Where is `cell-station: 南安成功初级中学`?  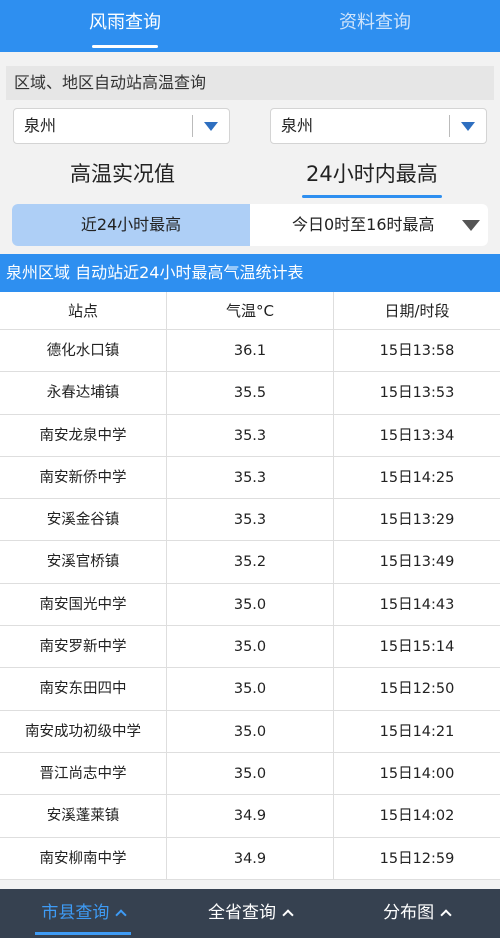
cell-station: 南安成功初级中学 is located at coordinates (83, 731).